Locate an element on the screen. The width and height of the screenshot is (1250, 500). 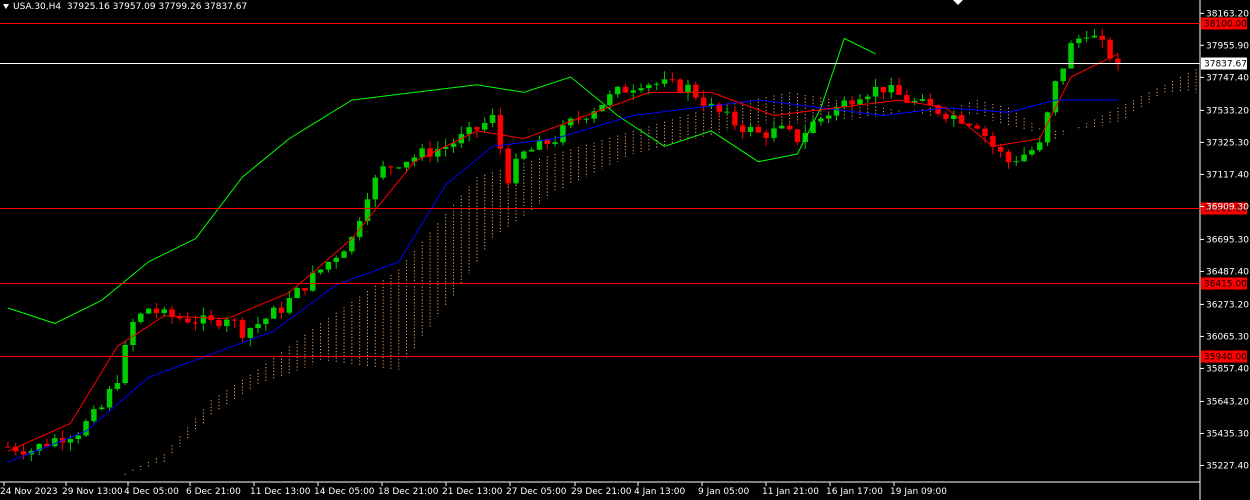
chart-shift-marker-icon is located at coordinates (958, 2).